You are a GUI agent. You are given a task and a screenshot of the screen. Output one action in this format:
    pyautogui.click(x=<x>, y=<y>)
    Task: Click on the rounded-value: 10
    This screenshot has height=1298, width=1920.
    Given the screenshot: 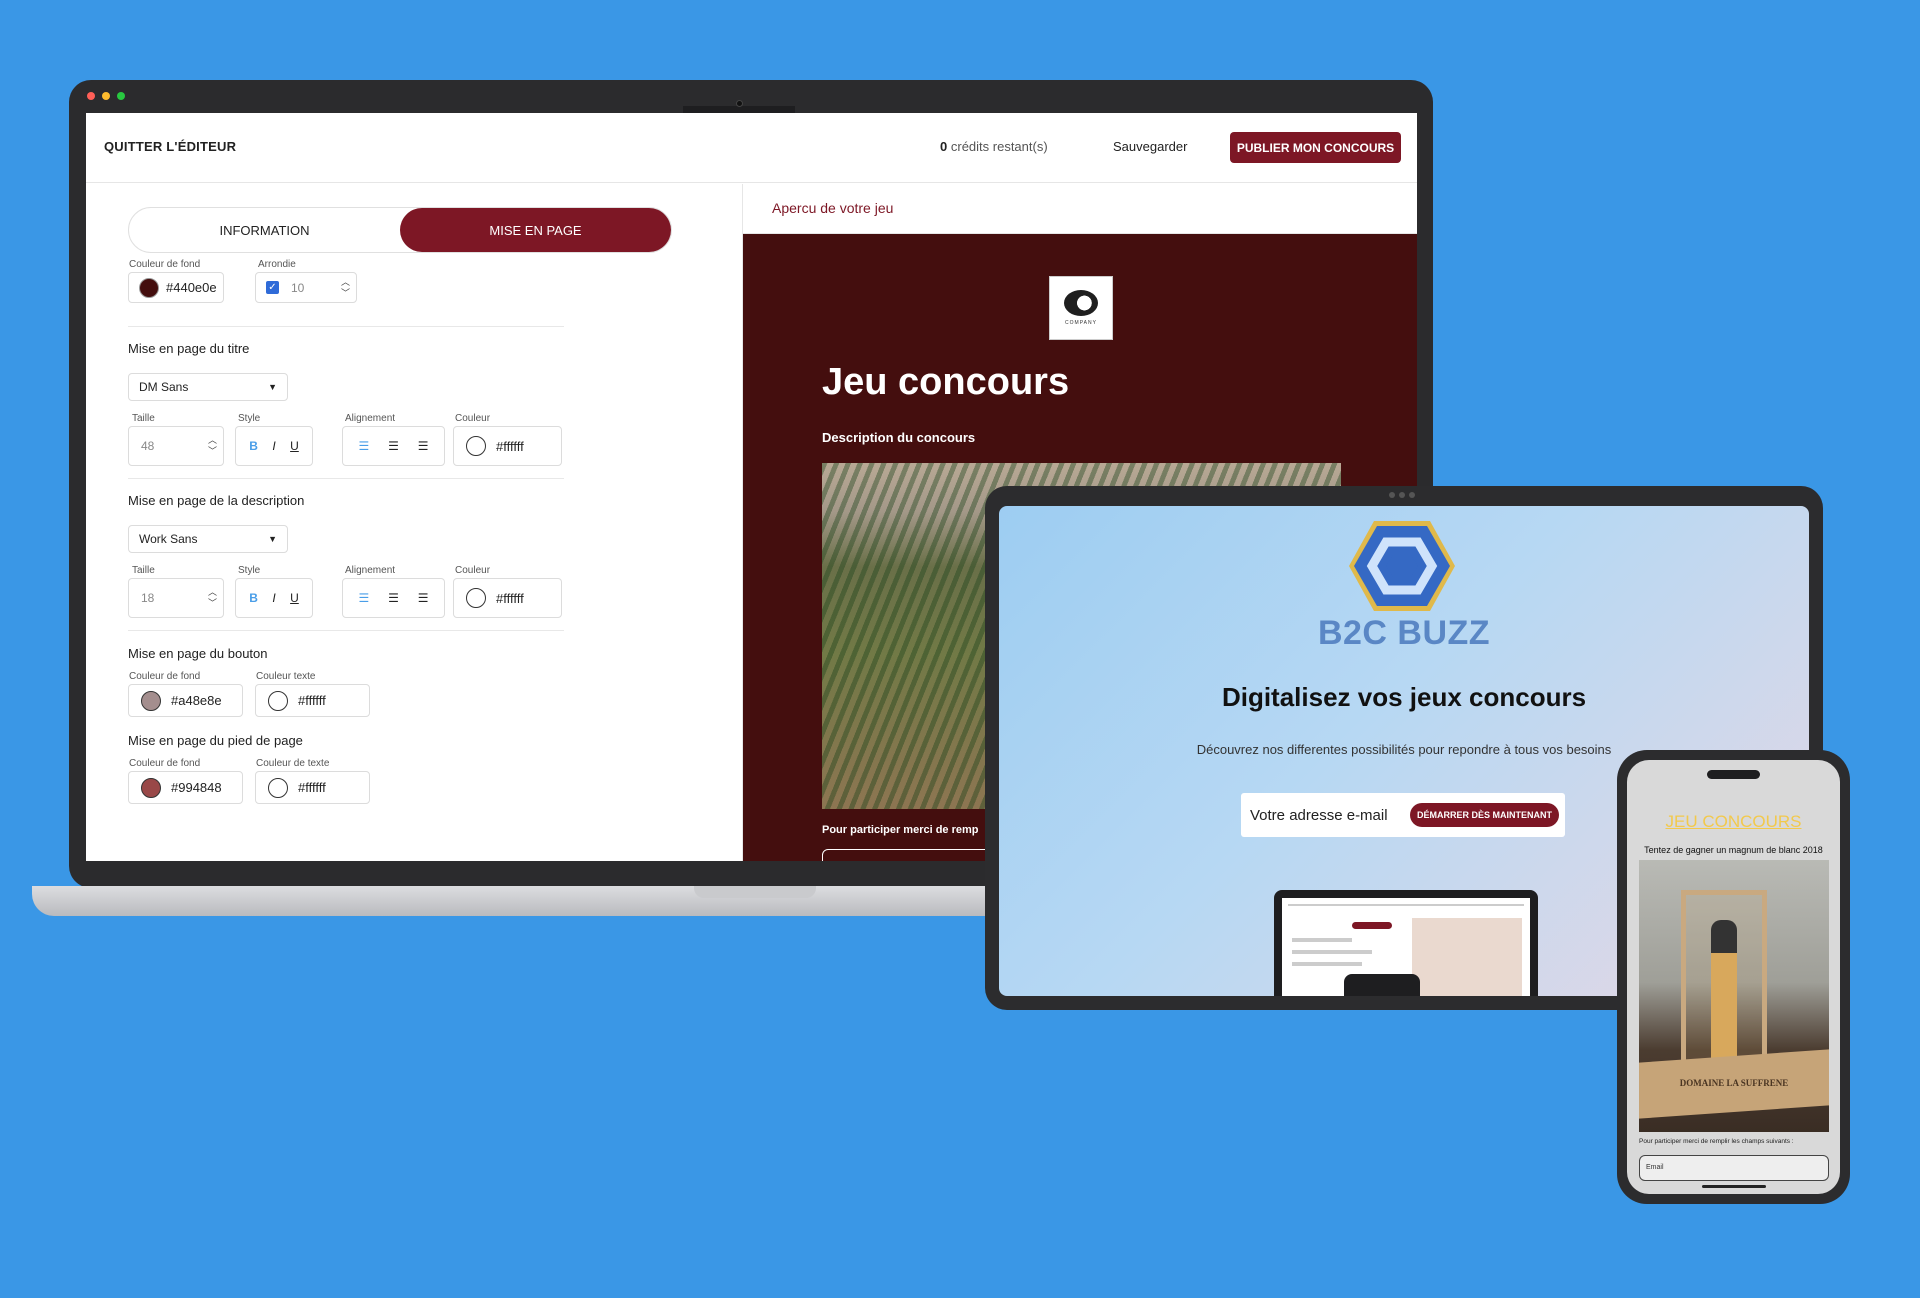 What is the action you would take?
    pyautogui.click(x=298, y=287)
    